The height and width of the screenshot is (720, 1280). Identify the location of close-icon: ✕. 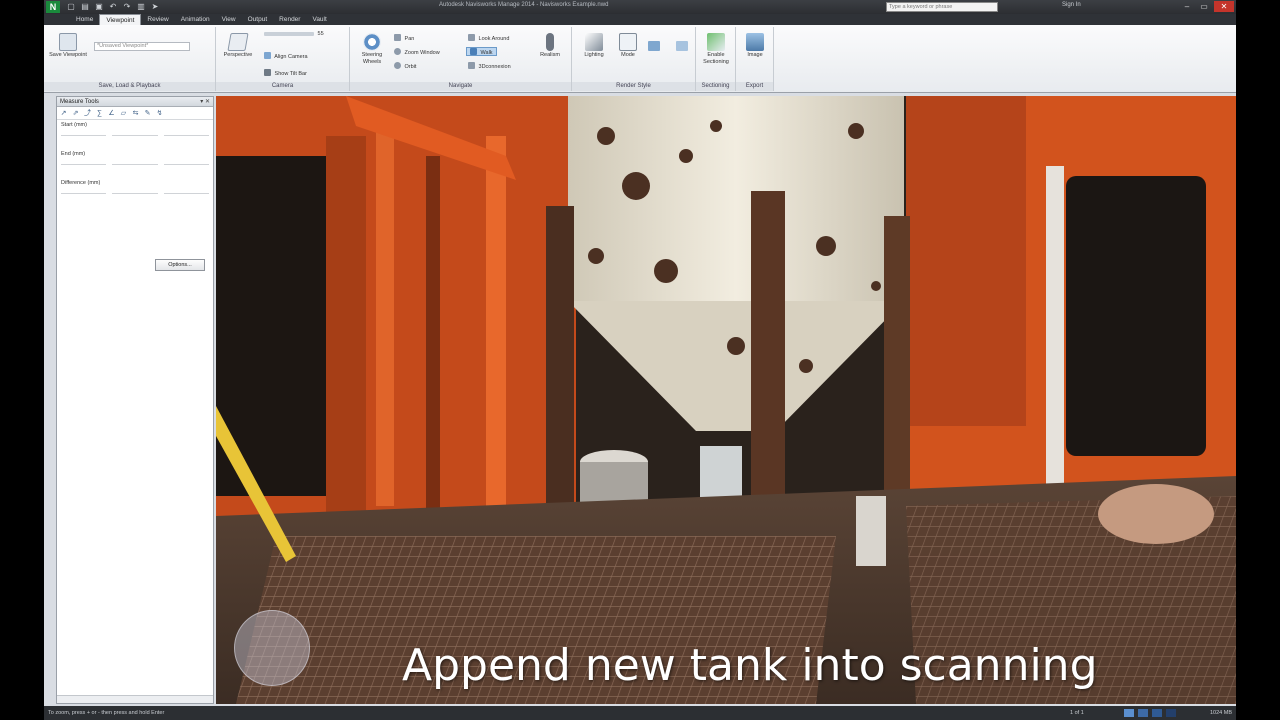
(1224, 6).